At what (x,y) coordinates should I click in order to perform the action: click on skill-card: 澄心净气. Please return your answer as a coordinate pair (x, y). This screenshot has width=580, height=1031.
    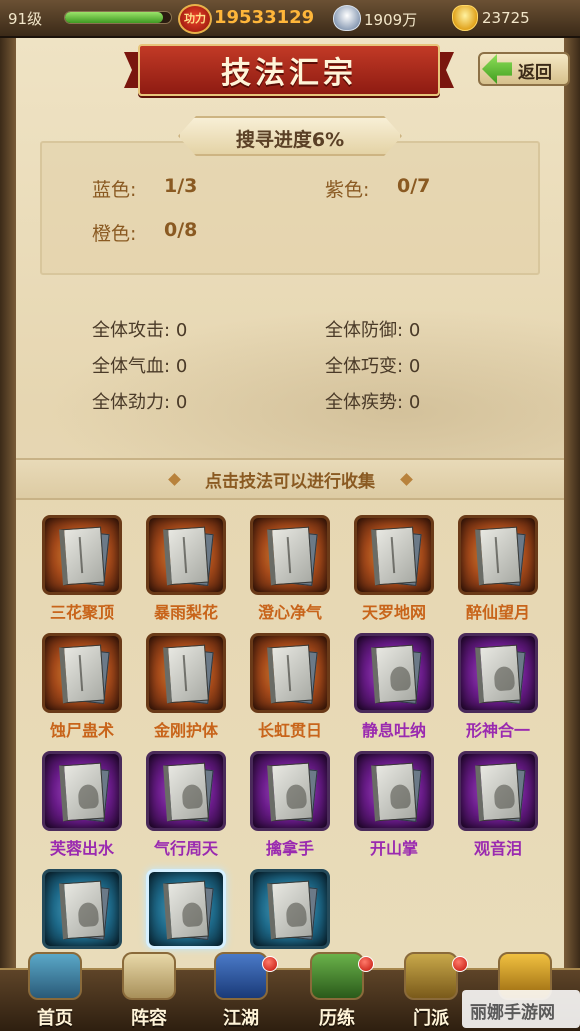
    Looking at the image, I should click on (291, 569).